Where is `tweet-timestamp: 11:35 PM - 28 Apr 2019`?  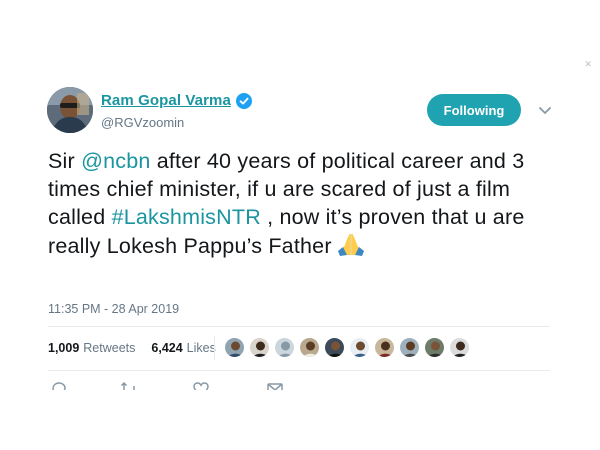
tweet-timestamp: 11:35 PM - 28 Apr 2019 is located at coordinates (113, 309).